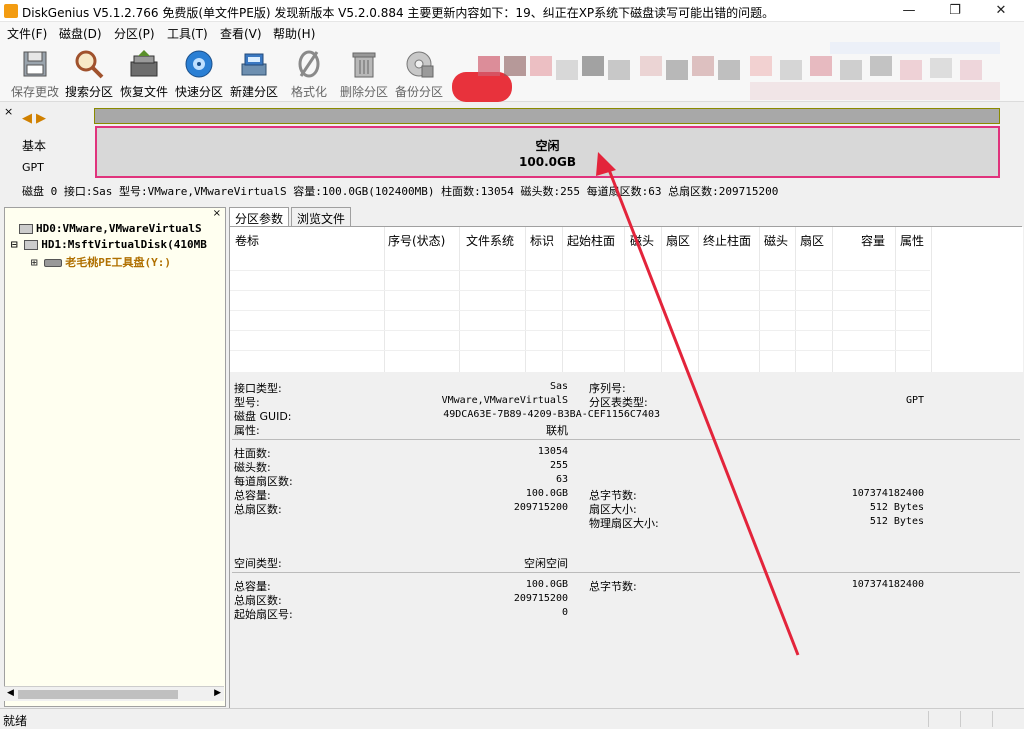  What do you see at coordinates (34, 262) in the screenshot?
I see `expand-icon: ⊞` at bounding box center [34, 262].